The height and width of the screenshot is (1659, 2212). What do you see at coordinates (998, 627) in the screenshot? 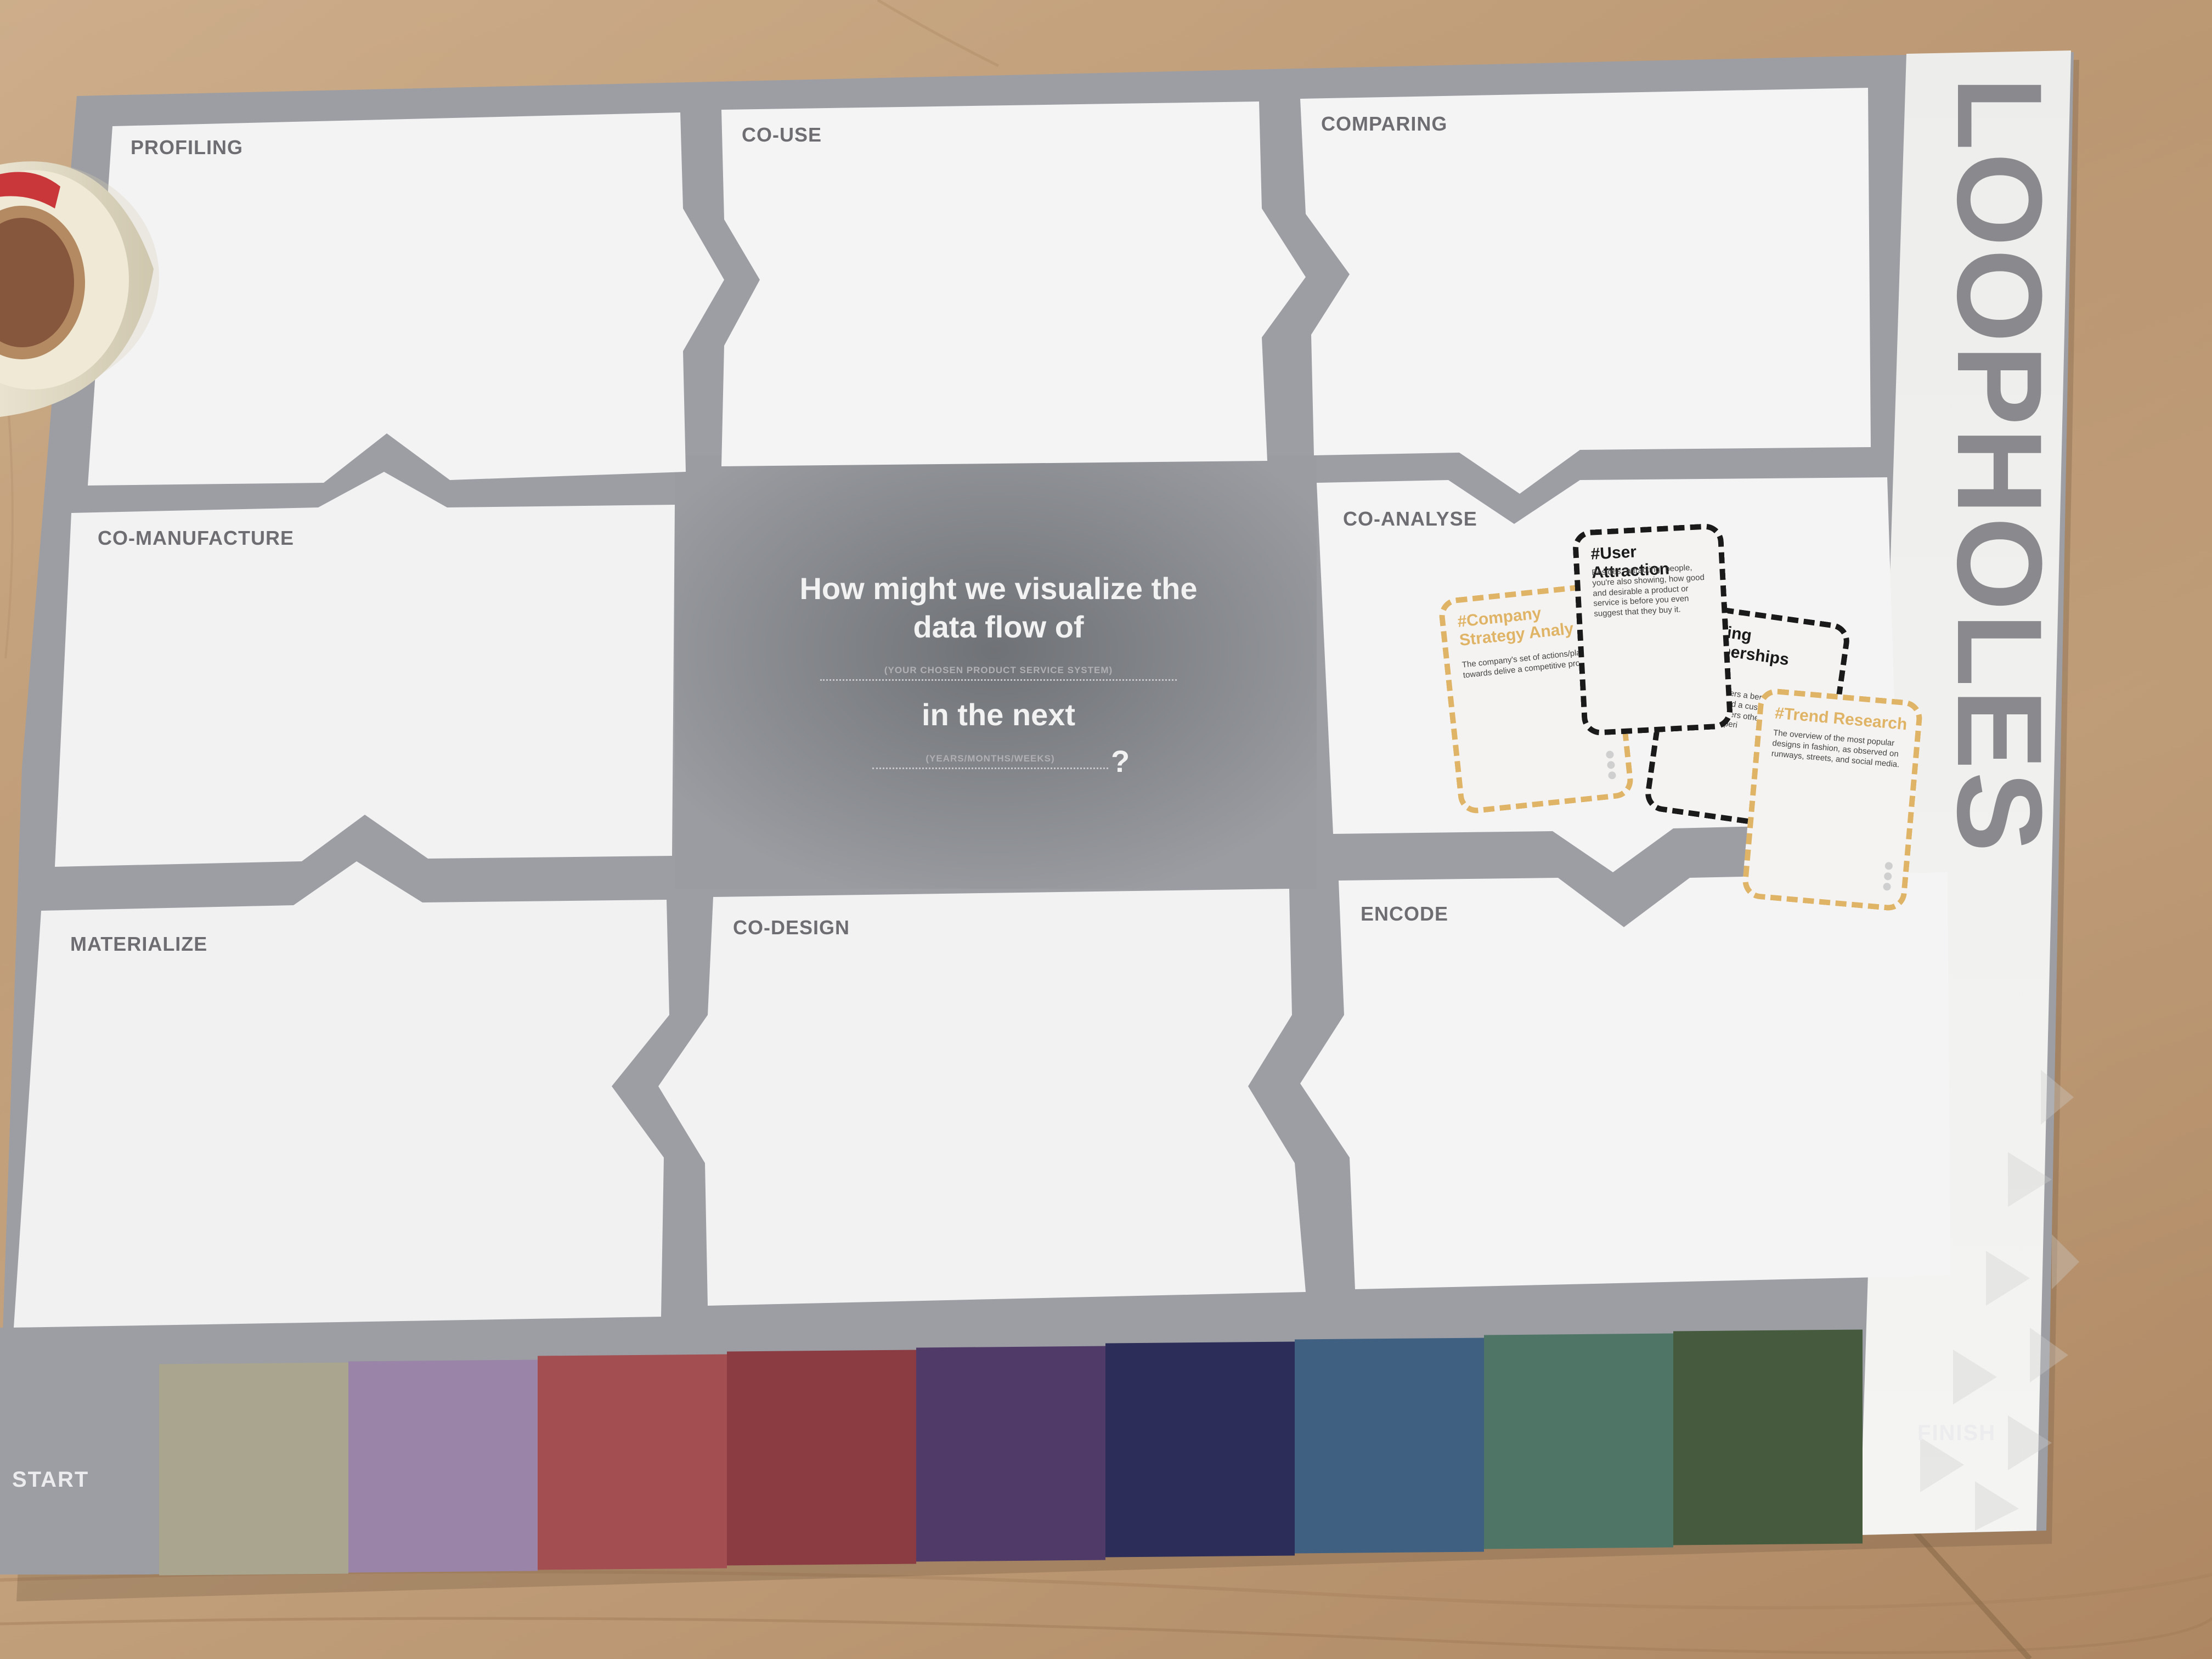
I see `question-line-2: data flow of` at bounding box center [998, 627].